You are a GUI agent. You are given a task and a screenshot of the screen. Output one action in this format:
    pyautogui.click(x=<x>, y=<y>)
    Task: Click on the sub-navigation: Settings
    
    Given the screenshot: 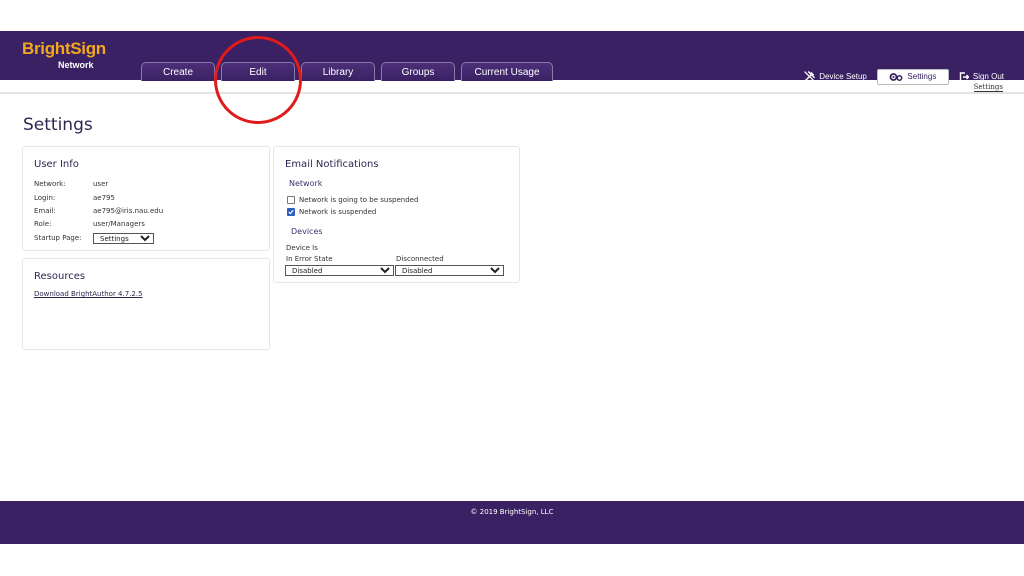 What is the action you would take?
    pyautogui.click(x=512, y=87)
    